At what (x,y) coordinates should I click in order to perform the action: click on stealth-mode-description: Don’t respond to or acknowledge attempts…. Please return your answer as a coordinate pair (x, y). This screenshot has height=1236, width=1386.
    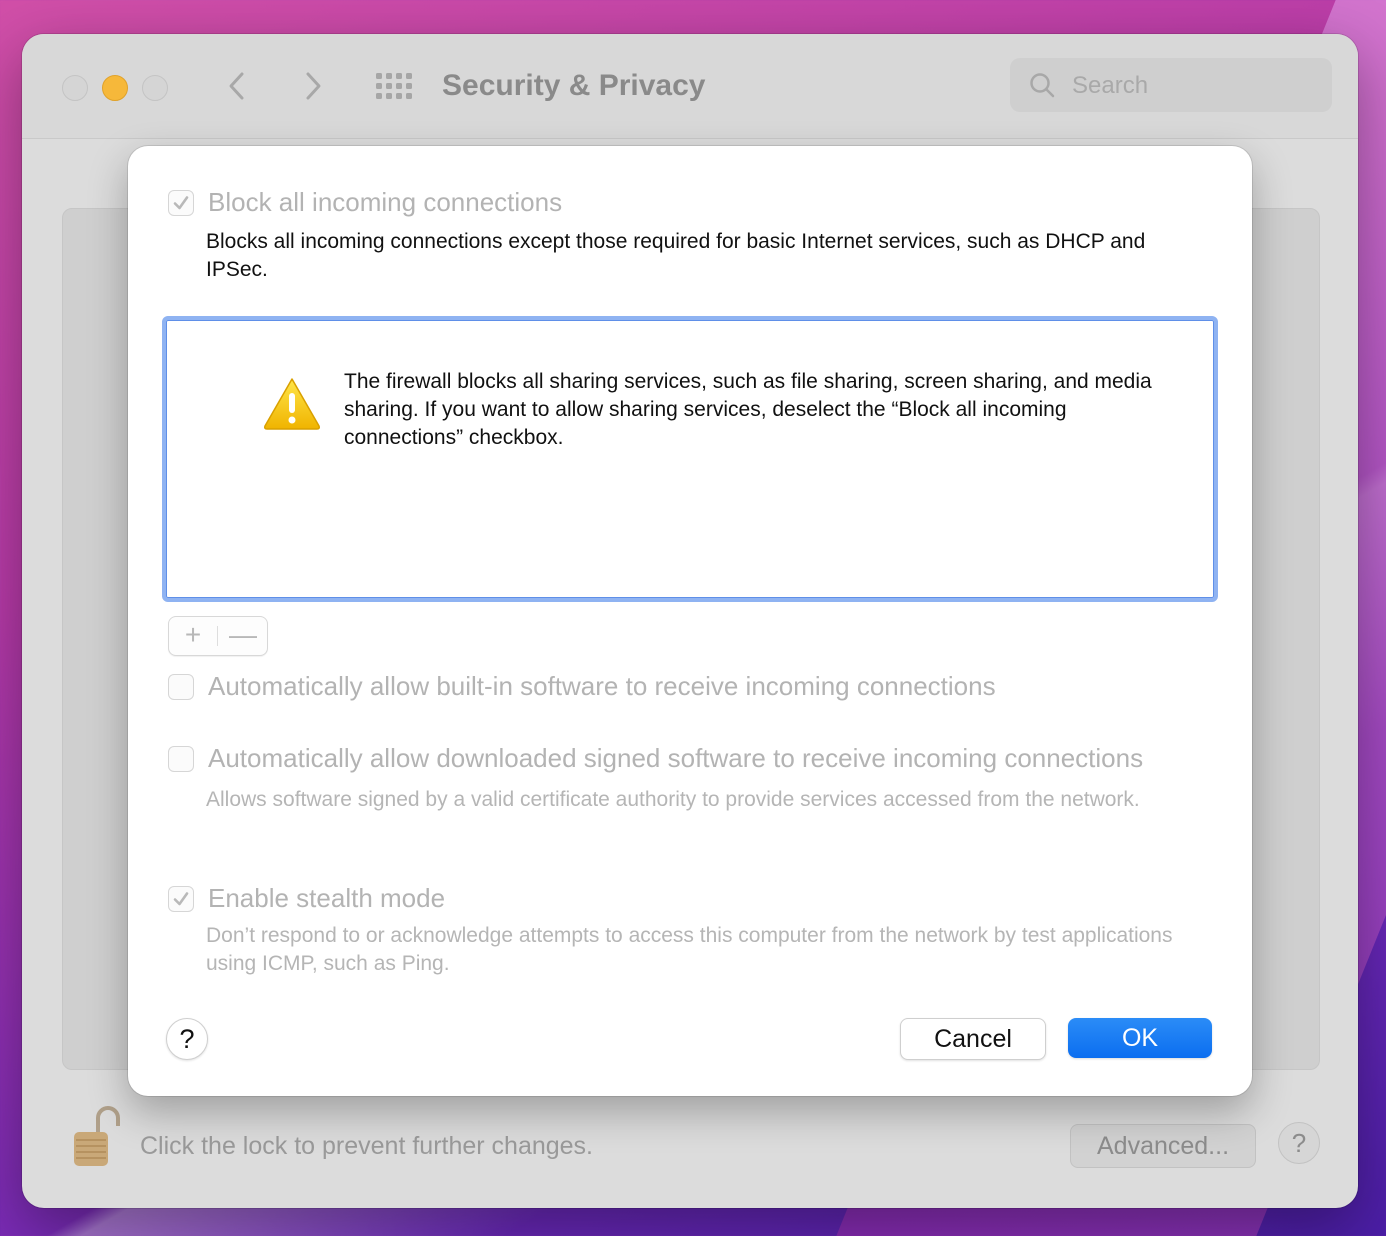
    Looking at the image, I should click on (689, 949).